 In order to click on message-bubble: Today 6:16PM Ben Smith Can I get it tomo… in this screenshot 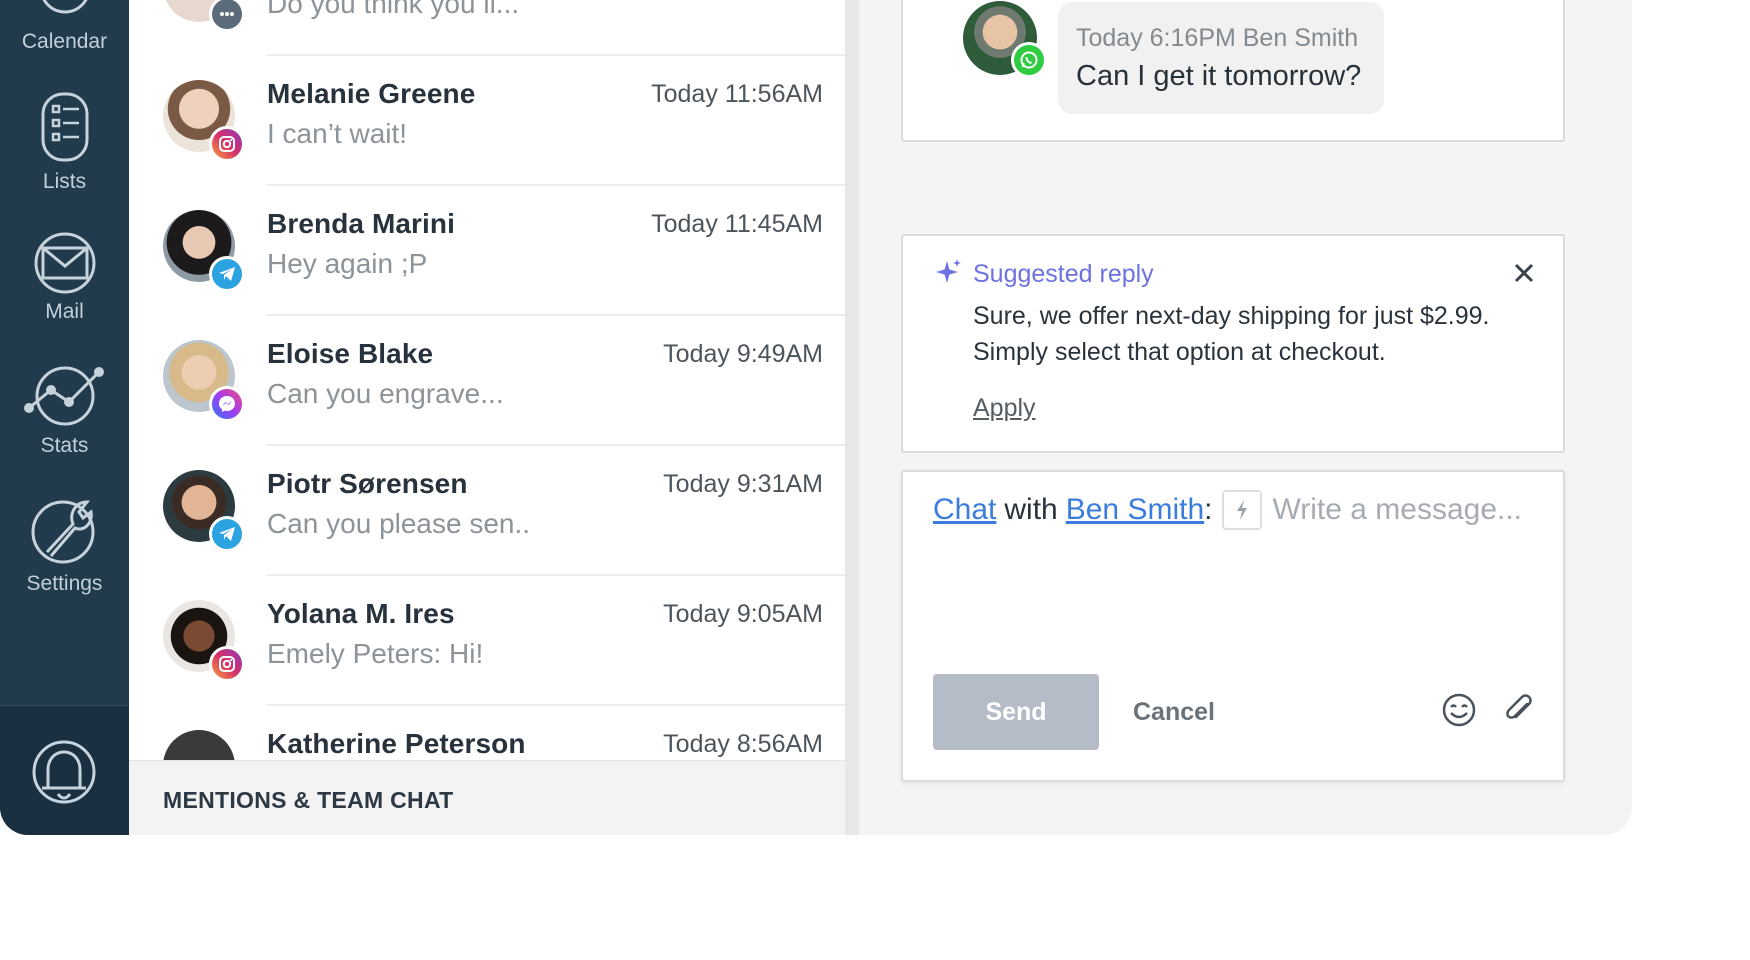, I will do `click(1221, 58)`.